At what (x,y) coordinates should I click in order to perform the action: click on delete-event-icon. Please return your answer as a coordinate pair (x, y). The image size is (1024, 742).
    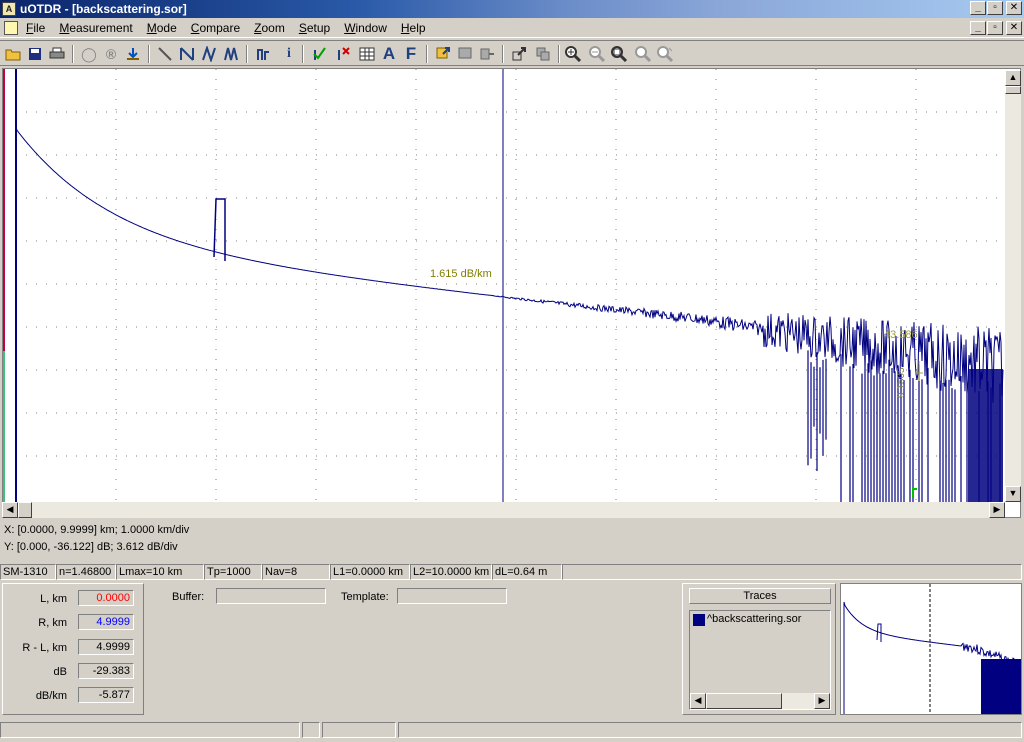
    Looking at the image, I should click on (343, 54).